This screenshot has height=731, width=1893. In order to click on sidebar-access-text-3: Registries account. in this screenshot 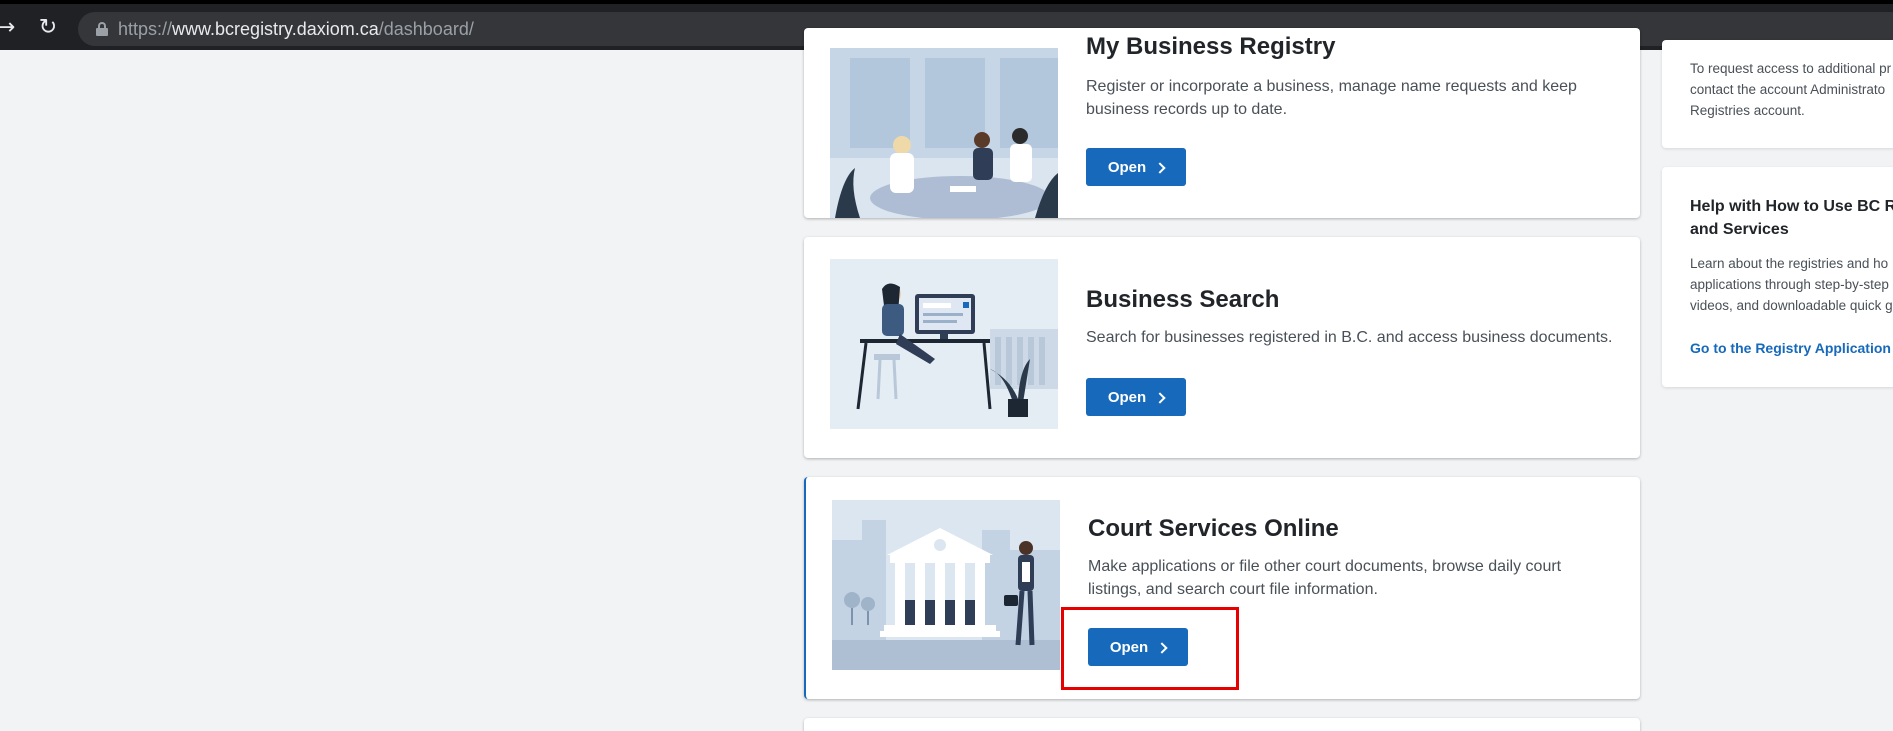, I will do `click(1747, 110)`.